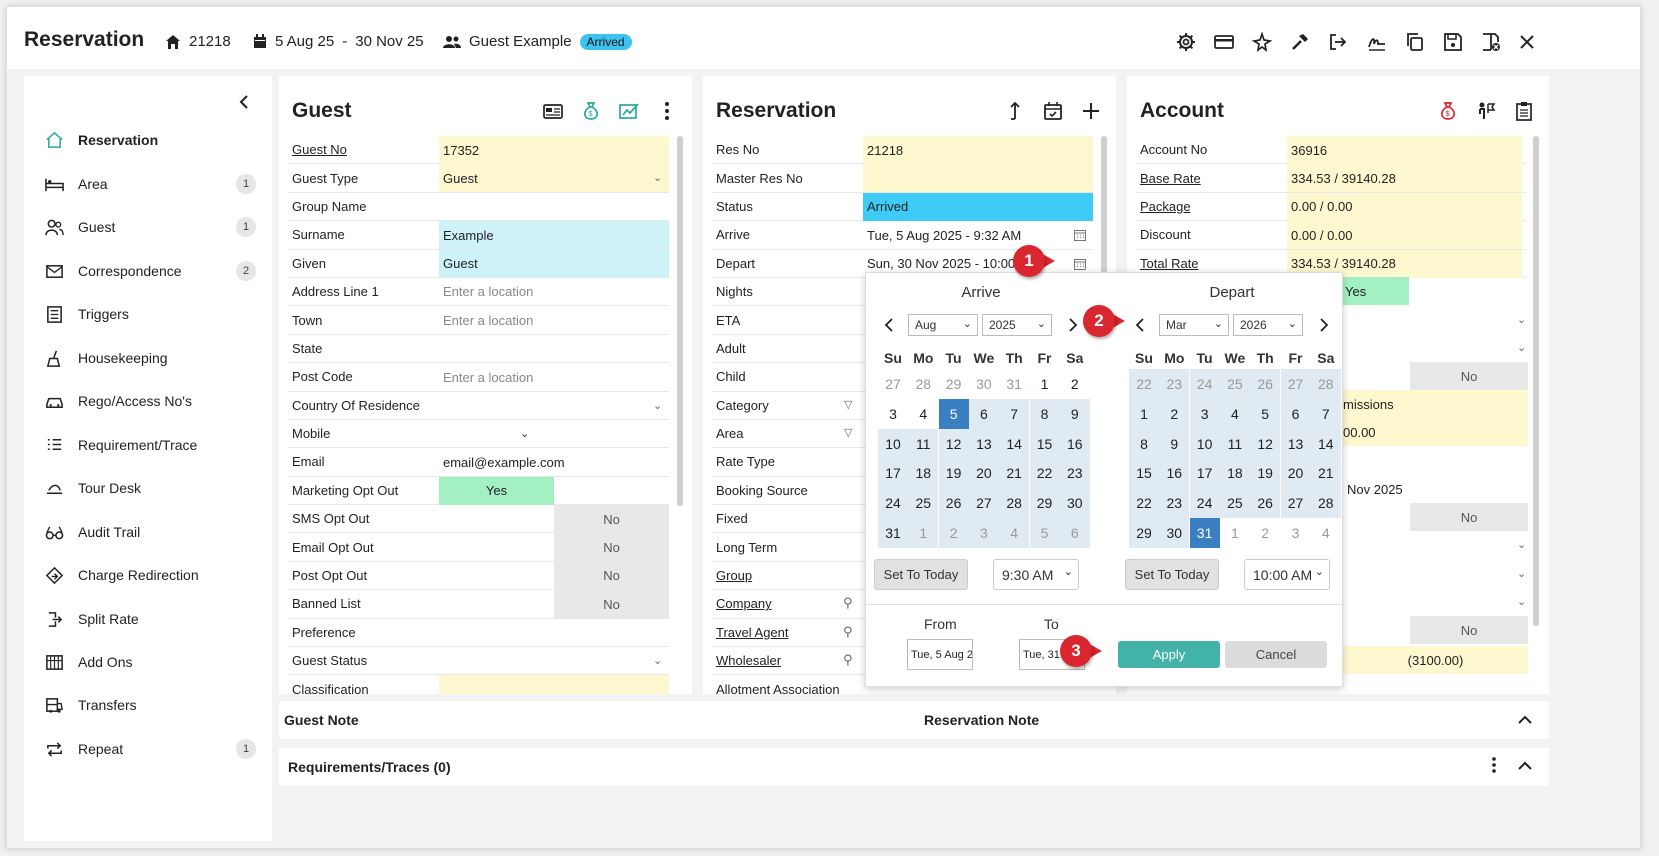 The height and width of the screenshot is (856, 1659). Describe the element at coordinates (1174, 533) in the screenshot. I see `calendar-day: 30` at that location.